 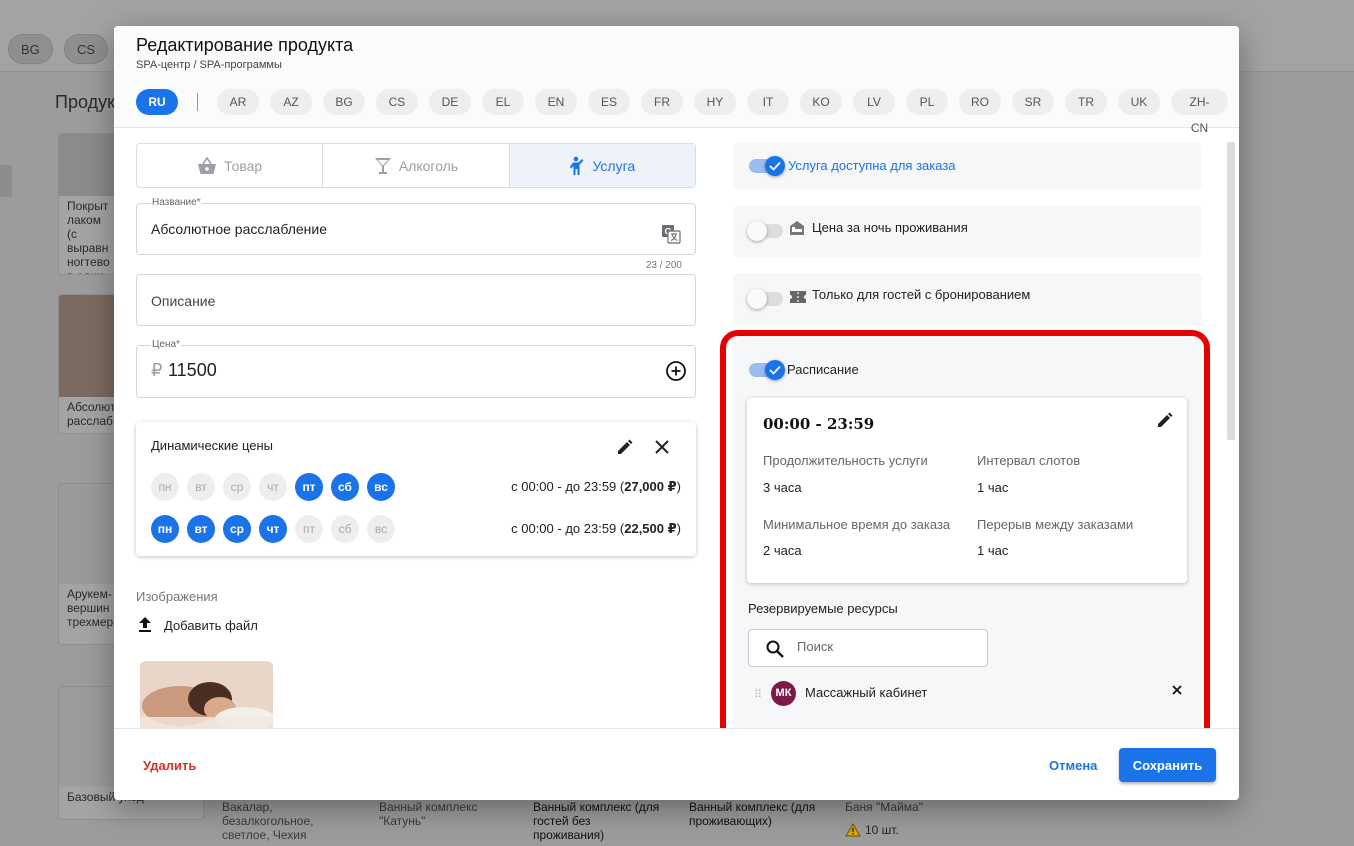 I want to click on language-tab-fr: FR, so click(x=661, y=102).